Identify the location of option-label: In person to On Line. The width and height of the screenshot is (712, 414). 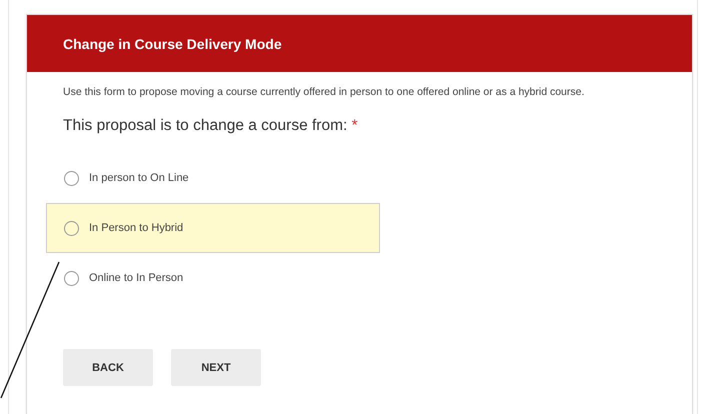
(139, 178).